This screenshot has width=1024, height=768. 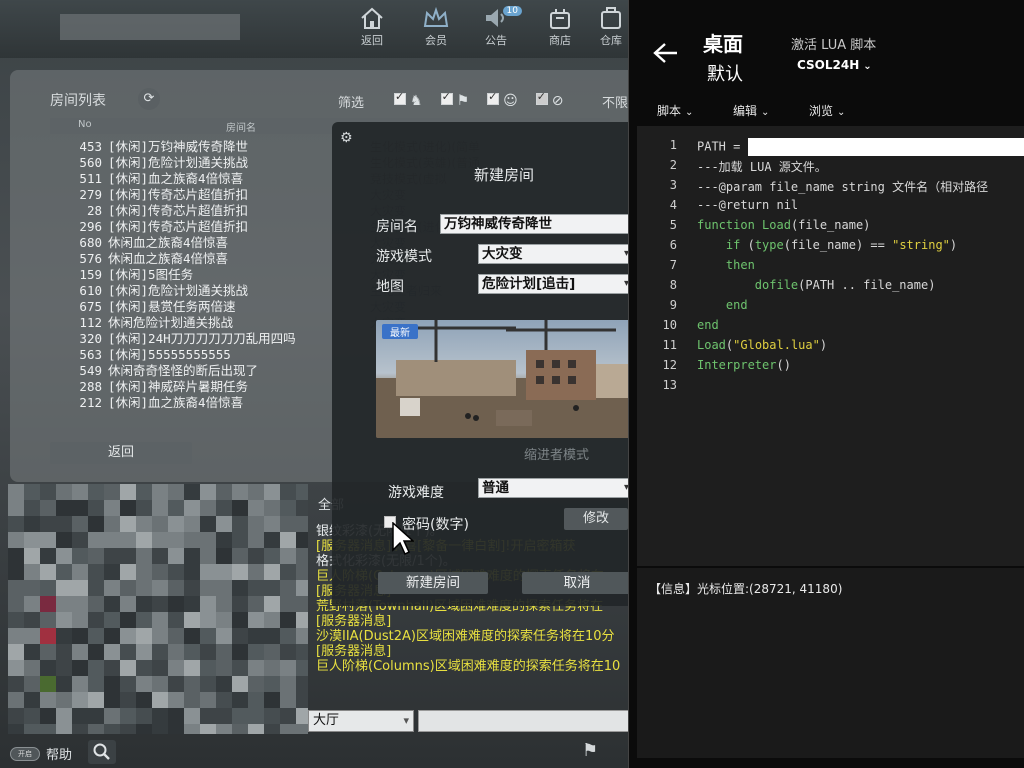 I want to click on code-line: if (type(file_name) == "string"), so click(x=827, y=245).